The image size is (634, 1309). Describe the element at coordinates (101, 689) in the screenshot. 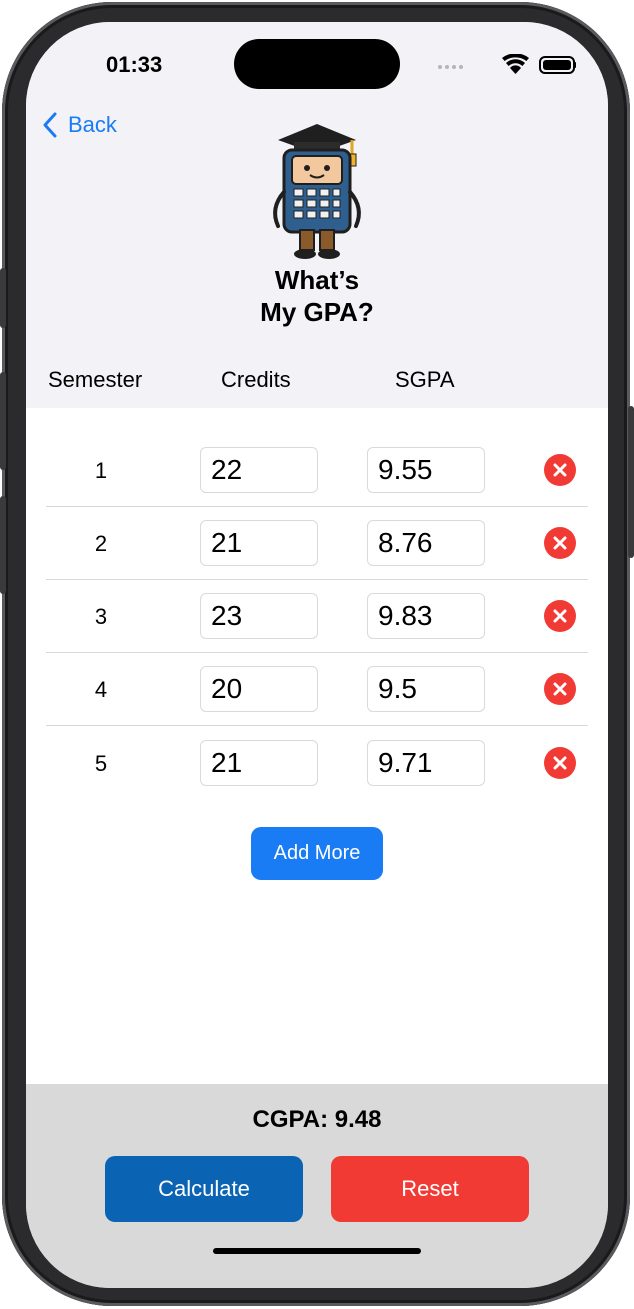

I see `semester-number: 4` at that location.